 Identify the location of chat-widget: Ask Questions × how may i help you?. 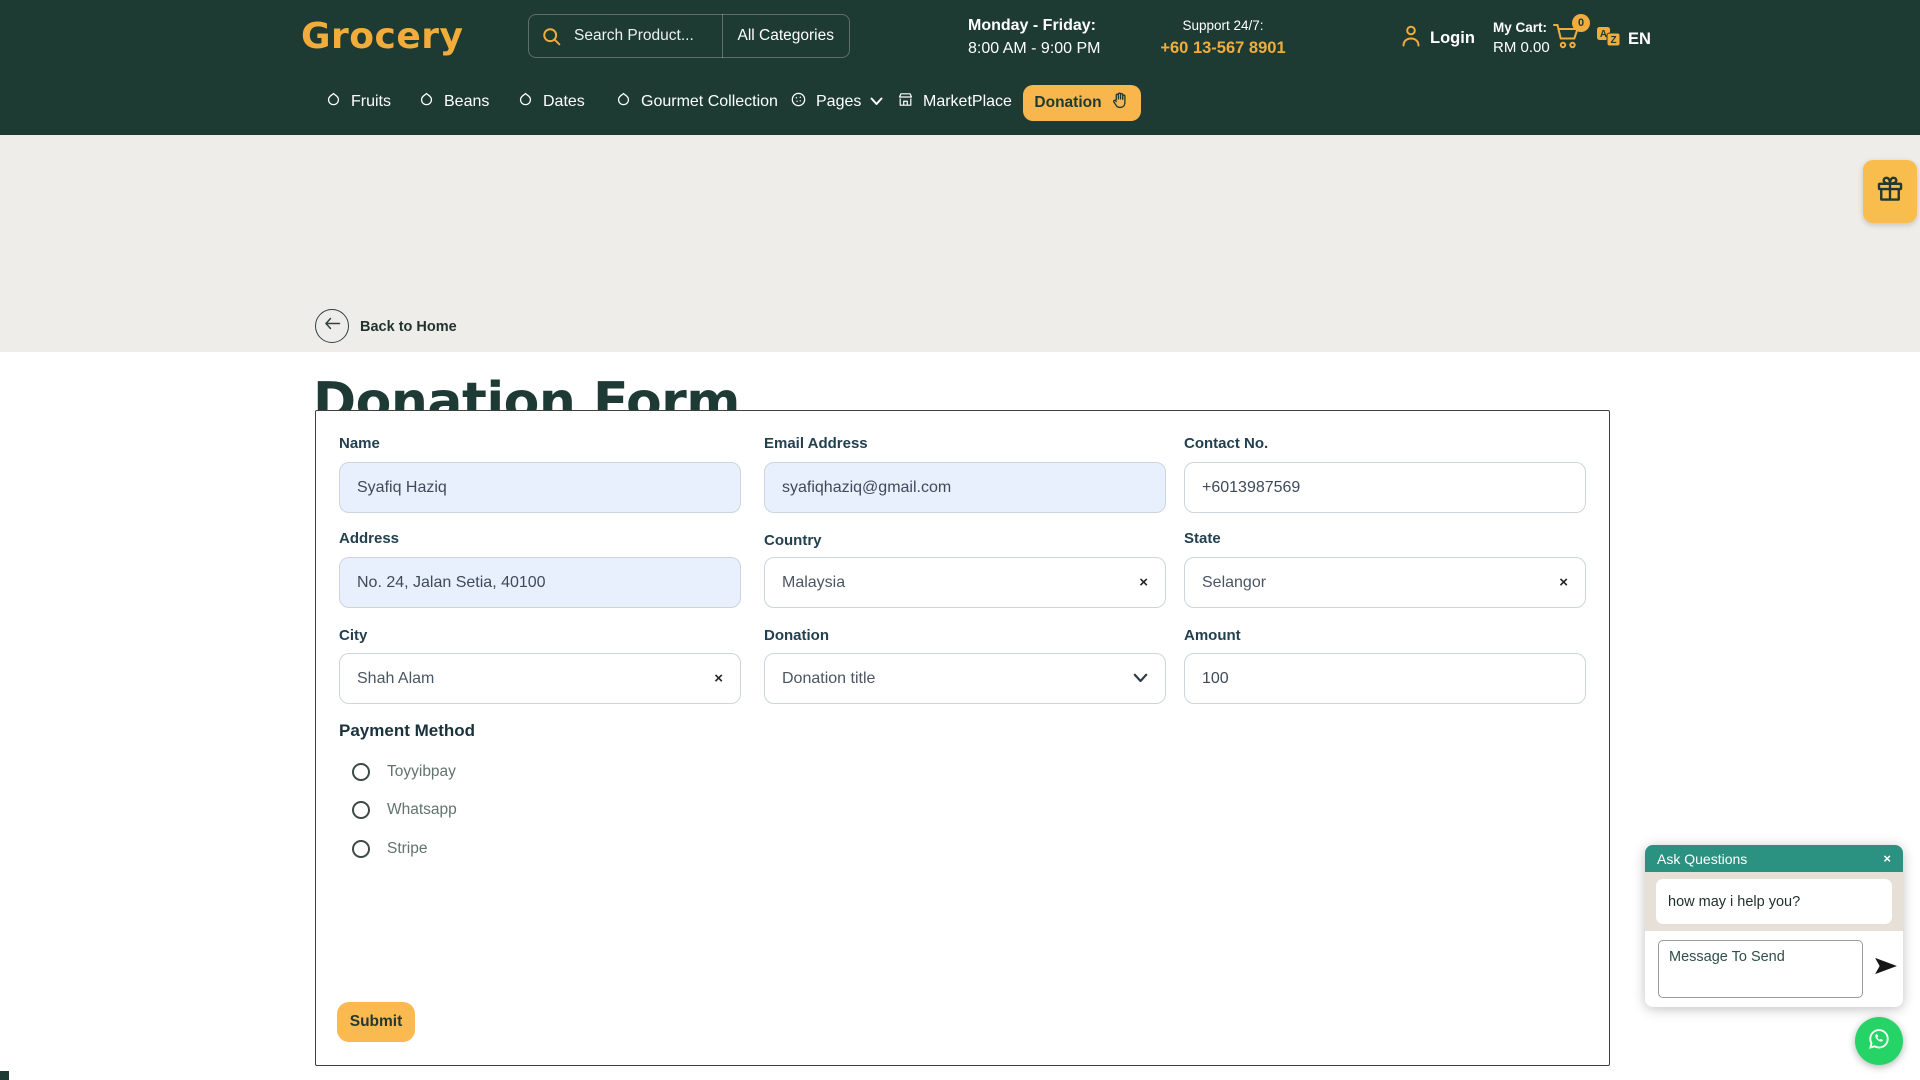
(1774, 926).